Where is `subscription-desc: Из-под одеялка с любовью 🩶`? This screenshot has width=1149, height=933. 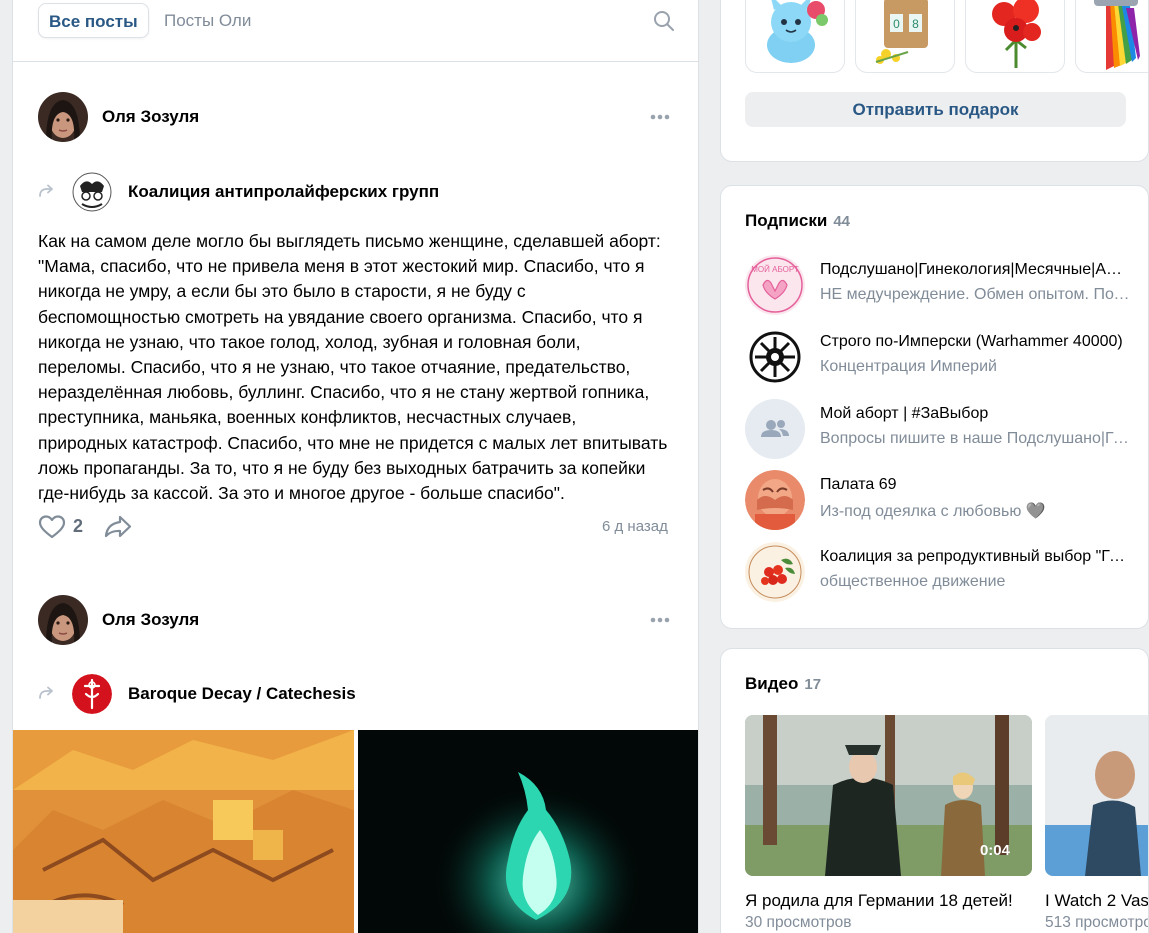 subscription-desc: Из-под одеялка с любовью 🩶 is located at coordinates (933, 511).